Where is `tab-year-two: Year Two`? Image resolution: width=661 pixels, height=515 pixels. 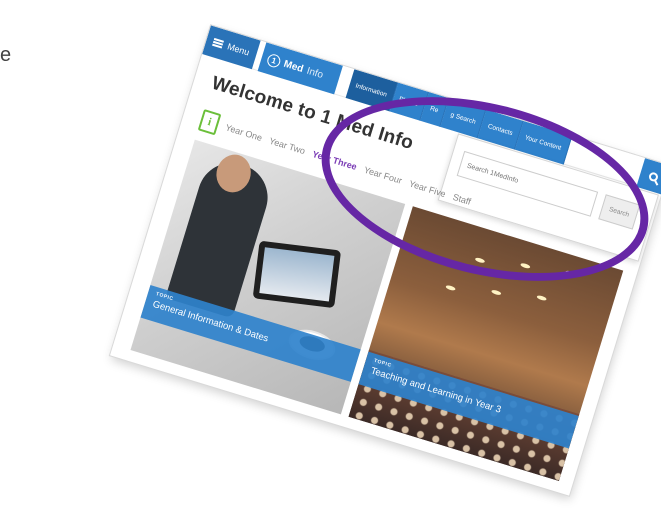
tab-year-two: Year Two is located at coordinates (287, 146).